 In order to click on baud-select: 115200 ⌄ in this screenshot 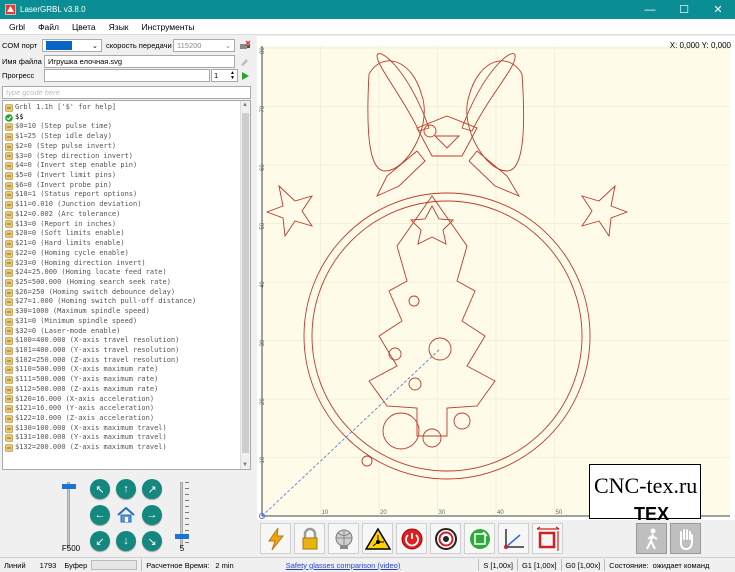, I will do `click(204, 45)`.